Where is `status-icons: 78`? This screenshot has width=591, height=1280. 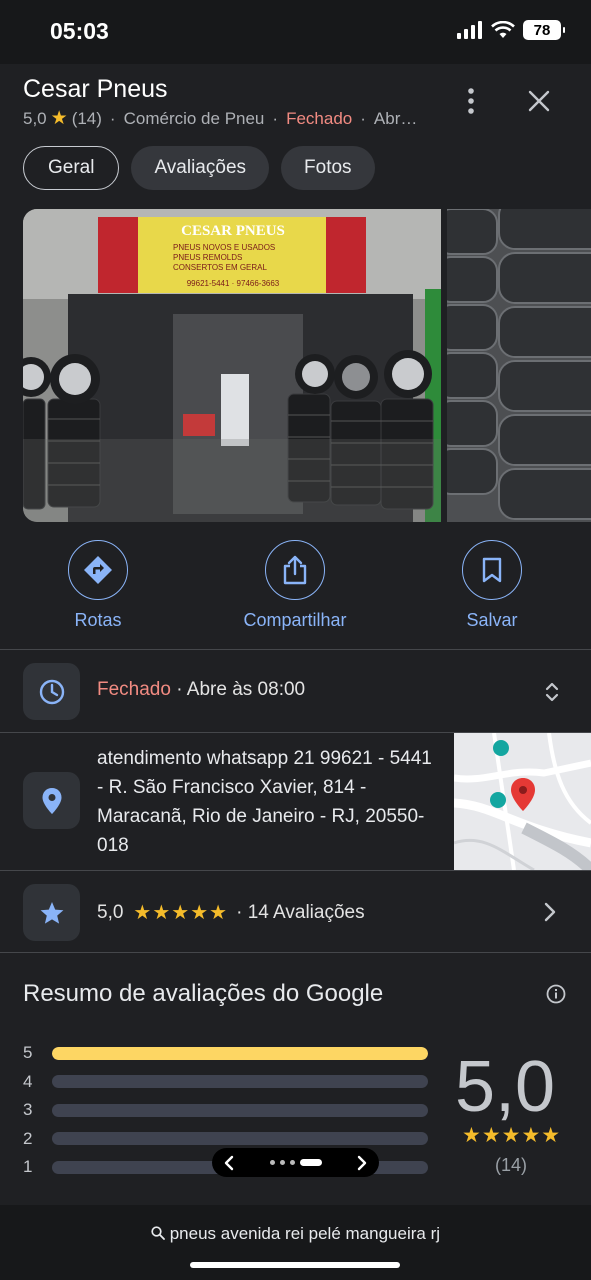 status-icons: 78 is located at coordinates (511, 30).